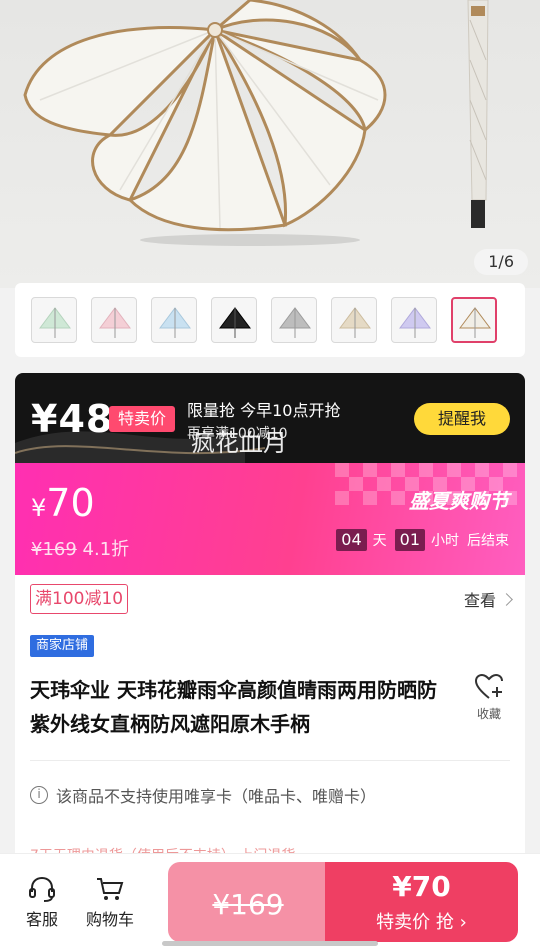 This screenshot has height=949, width=540. Describe the element at coordinates (379, 541) in the screenshot. I see `countdown-days-unit: 天` at that location.